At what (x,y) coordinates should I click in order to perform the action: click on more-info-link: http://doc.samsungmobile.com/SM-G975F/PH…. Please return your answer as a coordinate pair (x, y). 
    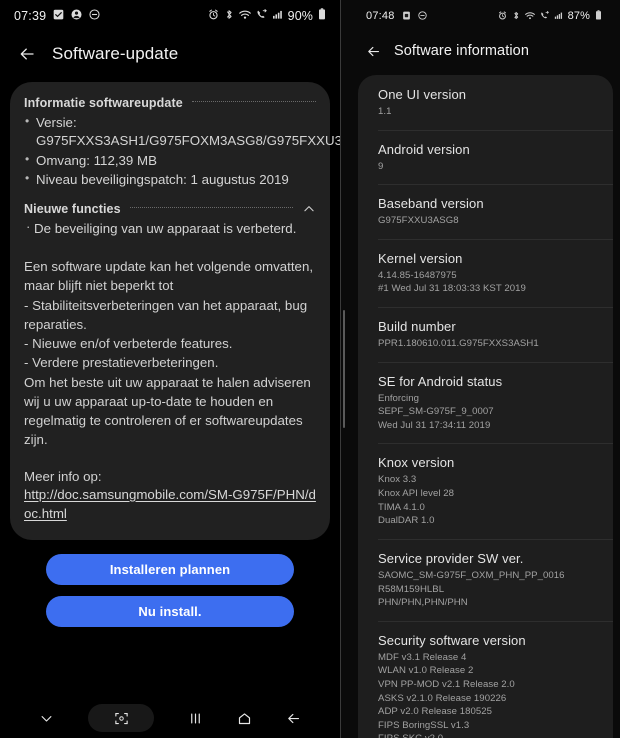
    Looking at the image, I should click on (170, 505).